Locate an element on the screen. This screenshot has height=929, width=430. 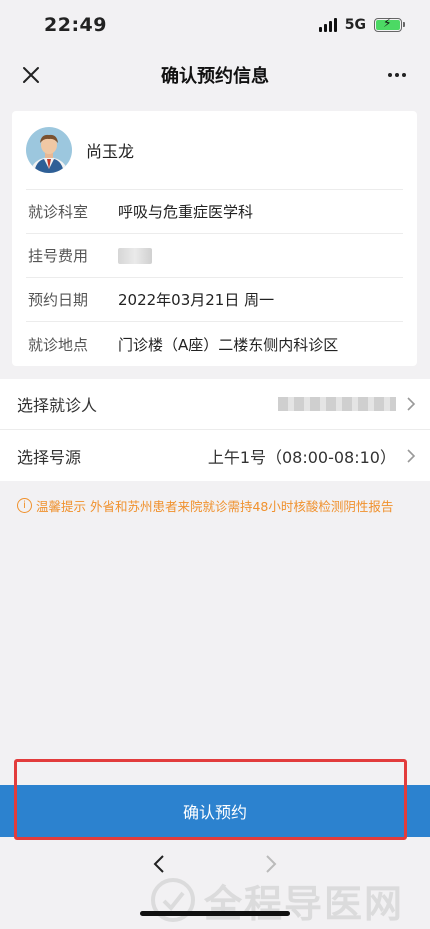
signal-icon is located at coordinates (327, 25).